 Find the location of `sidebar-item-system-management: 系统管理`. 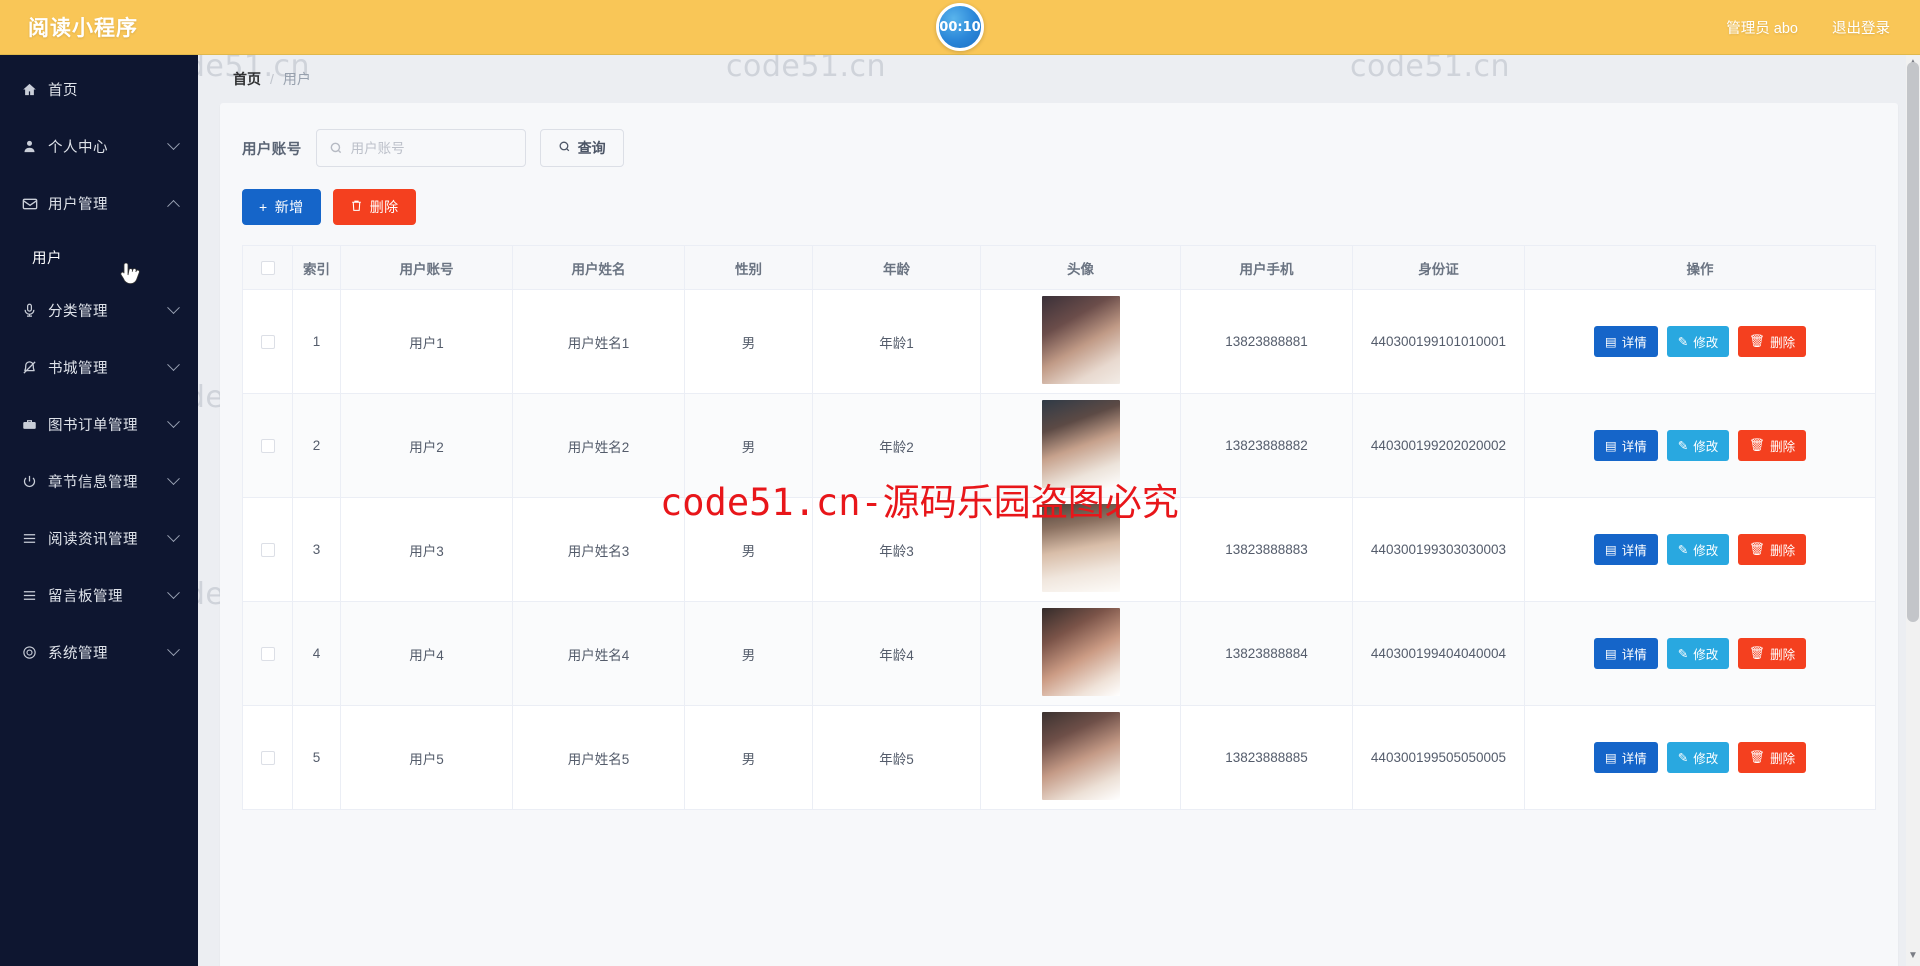

sidebar-item-system-management: 系统管理 is located at coordinates (99, 652).